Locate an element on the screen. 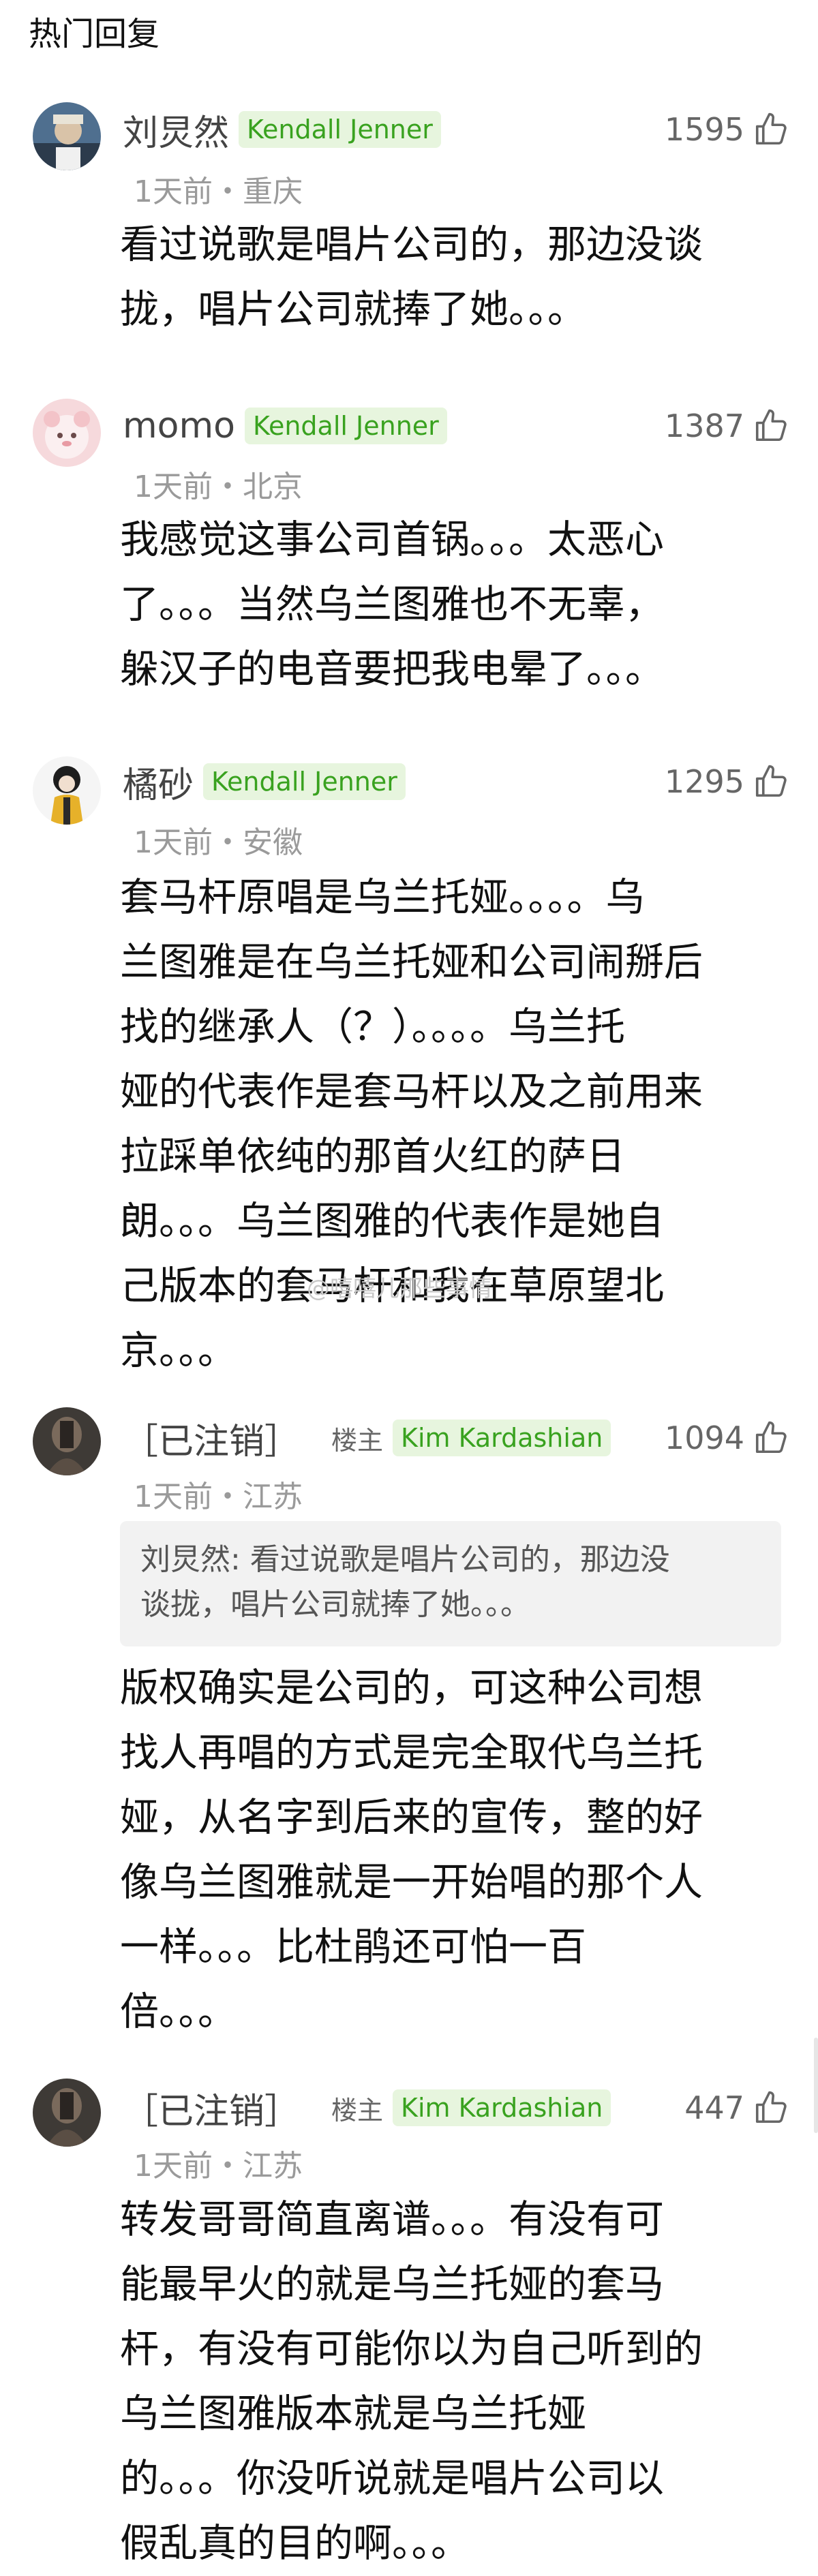  watermark: @嘻嘻儿那些事情 is located at coordinates (399, 1288).